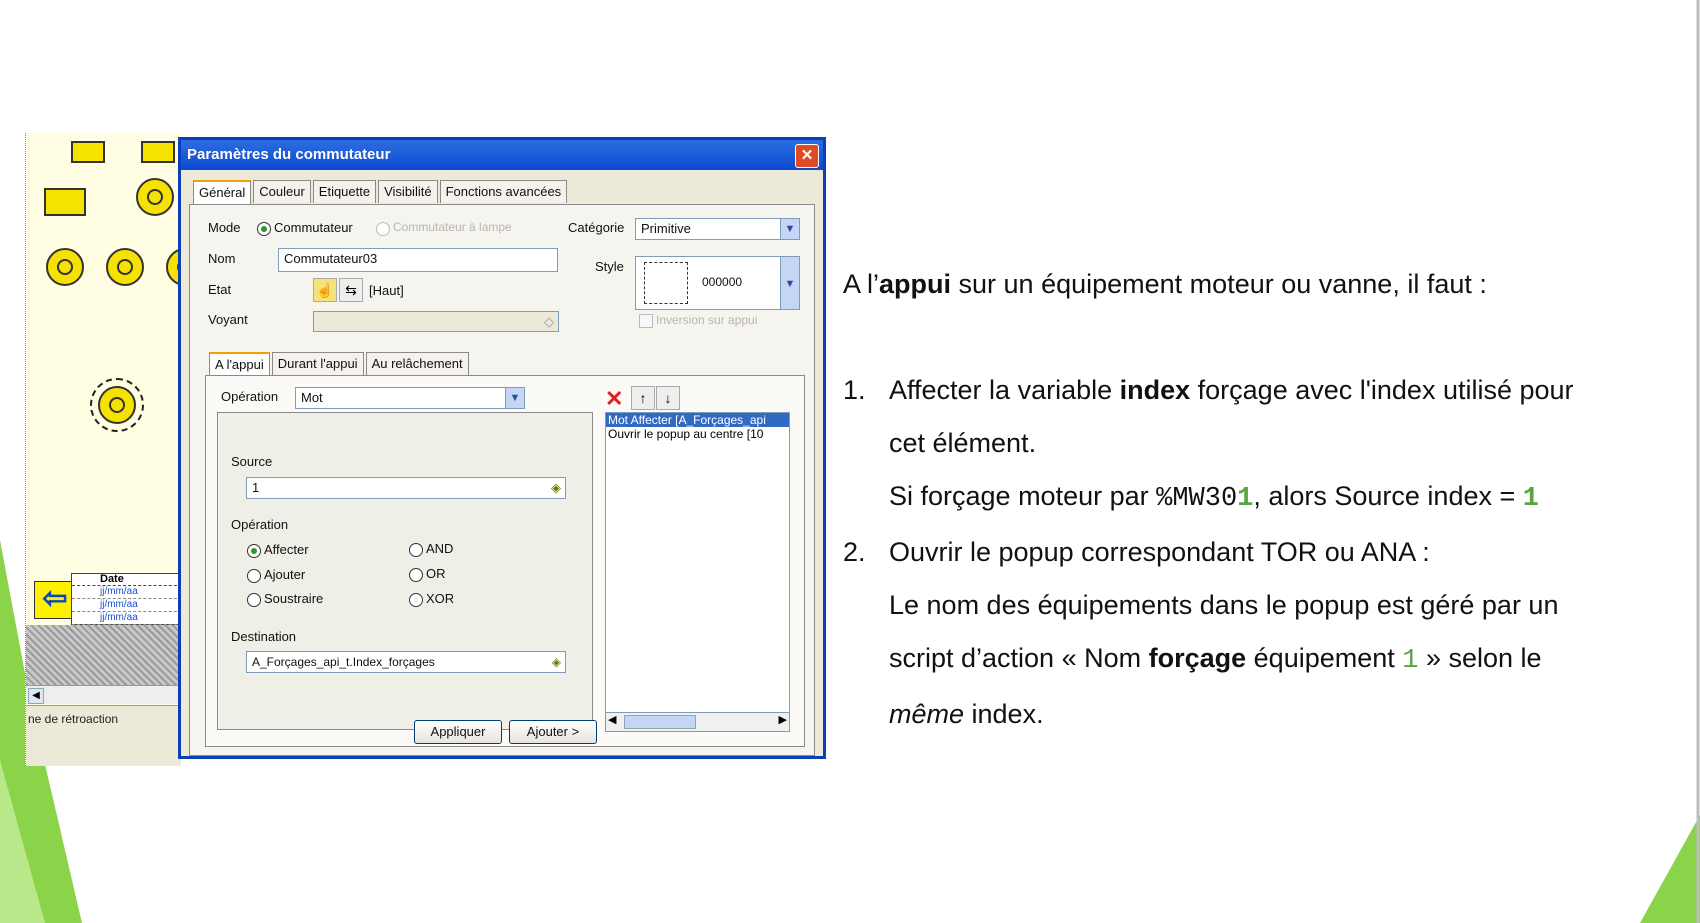  I want to click on scroll-right-icon: ▶, so click(783, 719).